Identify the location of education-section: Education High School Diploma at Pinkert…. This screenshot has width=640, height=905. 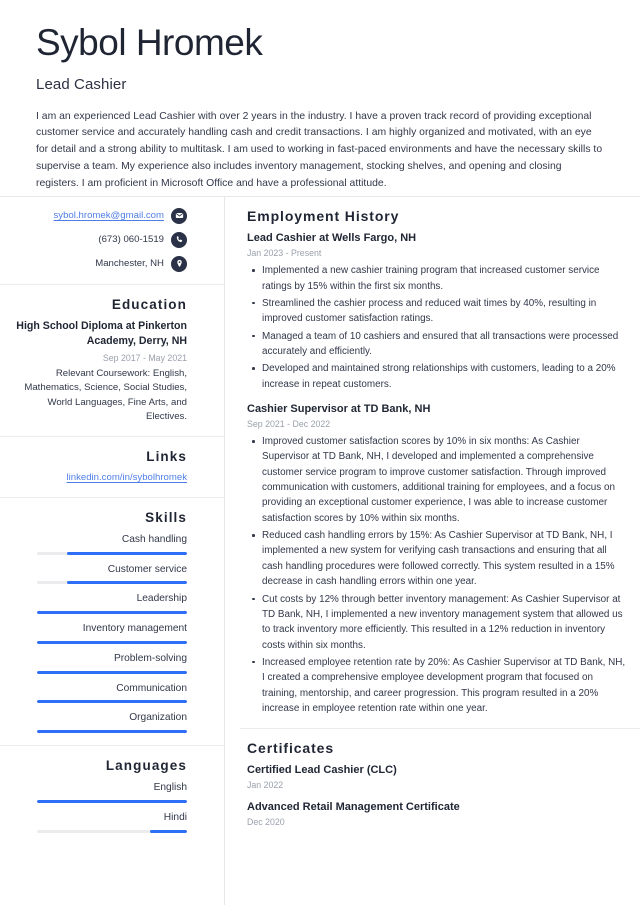
(112, 360).